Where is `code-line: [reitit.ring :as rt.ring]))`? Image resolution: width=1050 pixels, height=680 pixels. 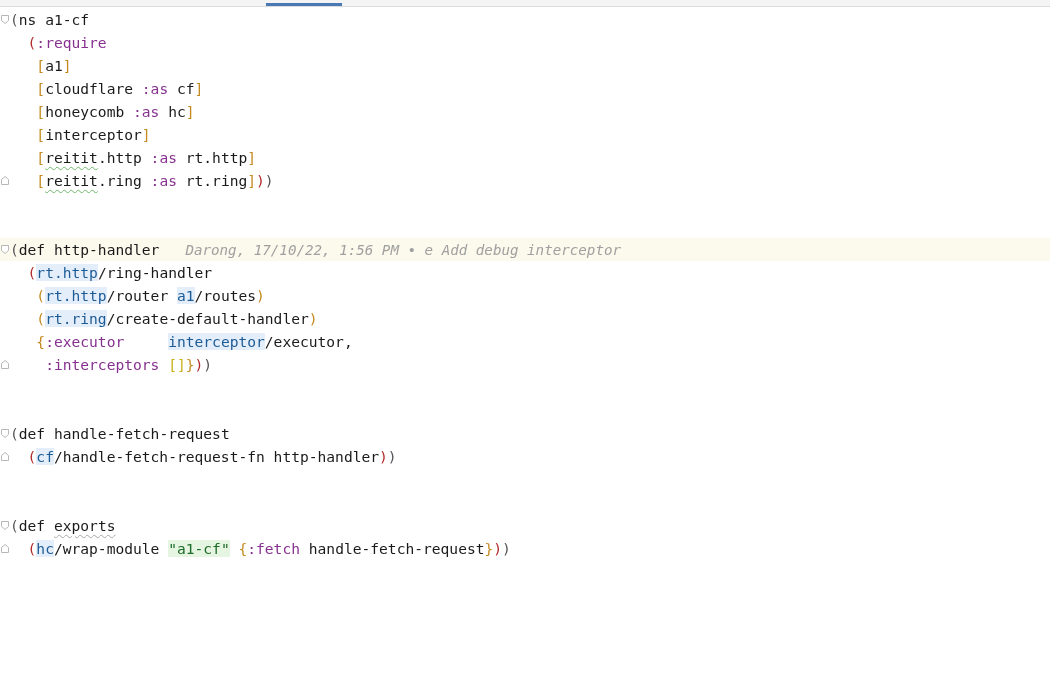 code-line: [reitit.ring :as rt.ring])) is located at coordinates (154, 180).